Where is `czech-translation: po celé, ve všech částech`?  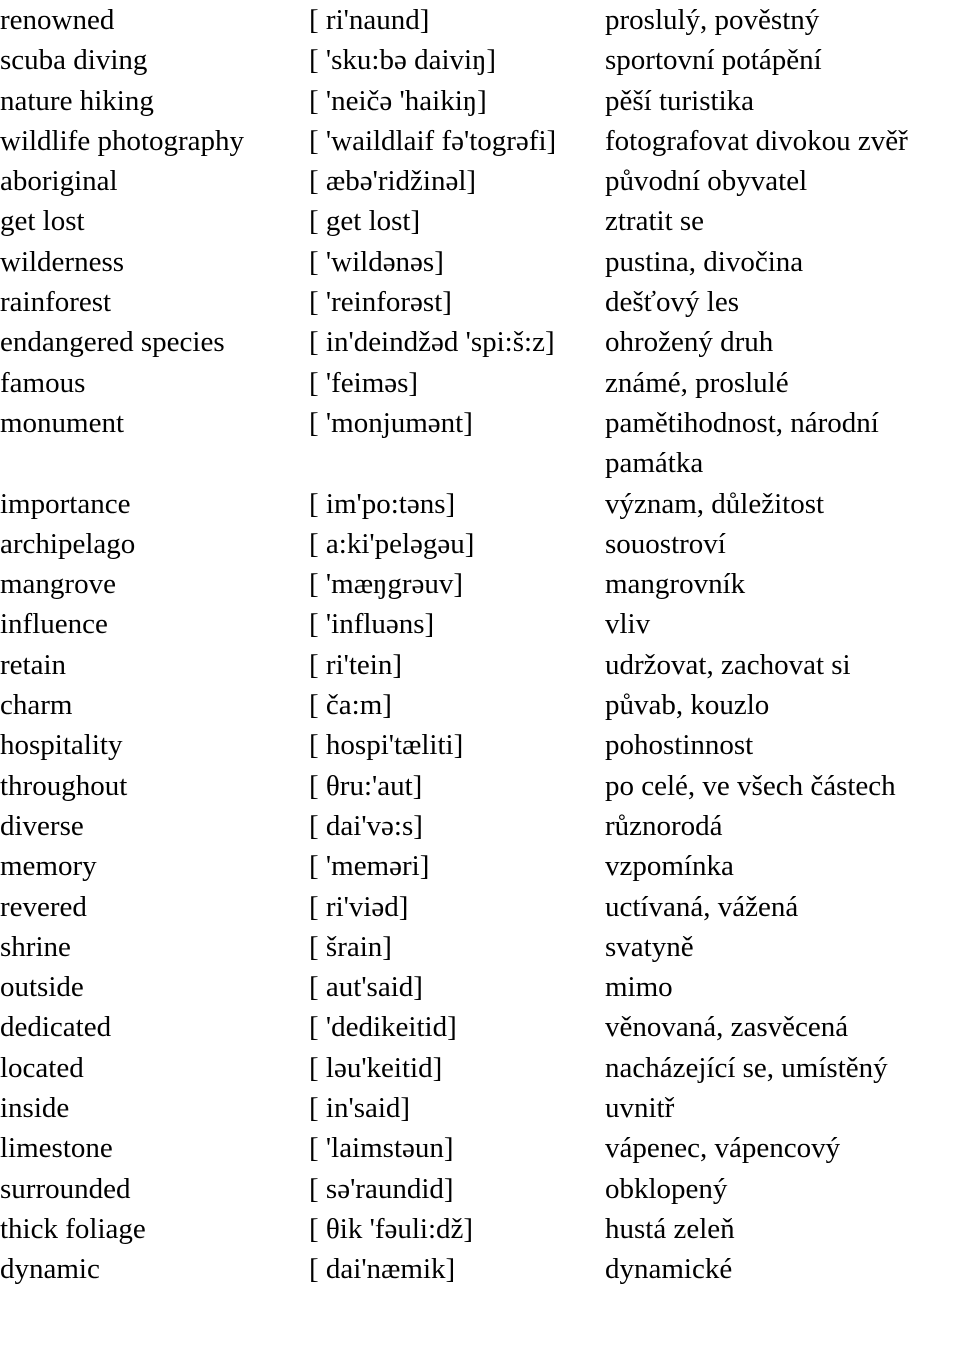
czech-translation: po celé, ve všech částech is located at coordinates (750, 785).